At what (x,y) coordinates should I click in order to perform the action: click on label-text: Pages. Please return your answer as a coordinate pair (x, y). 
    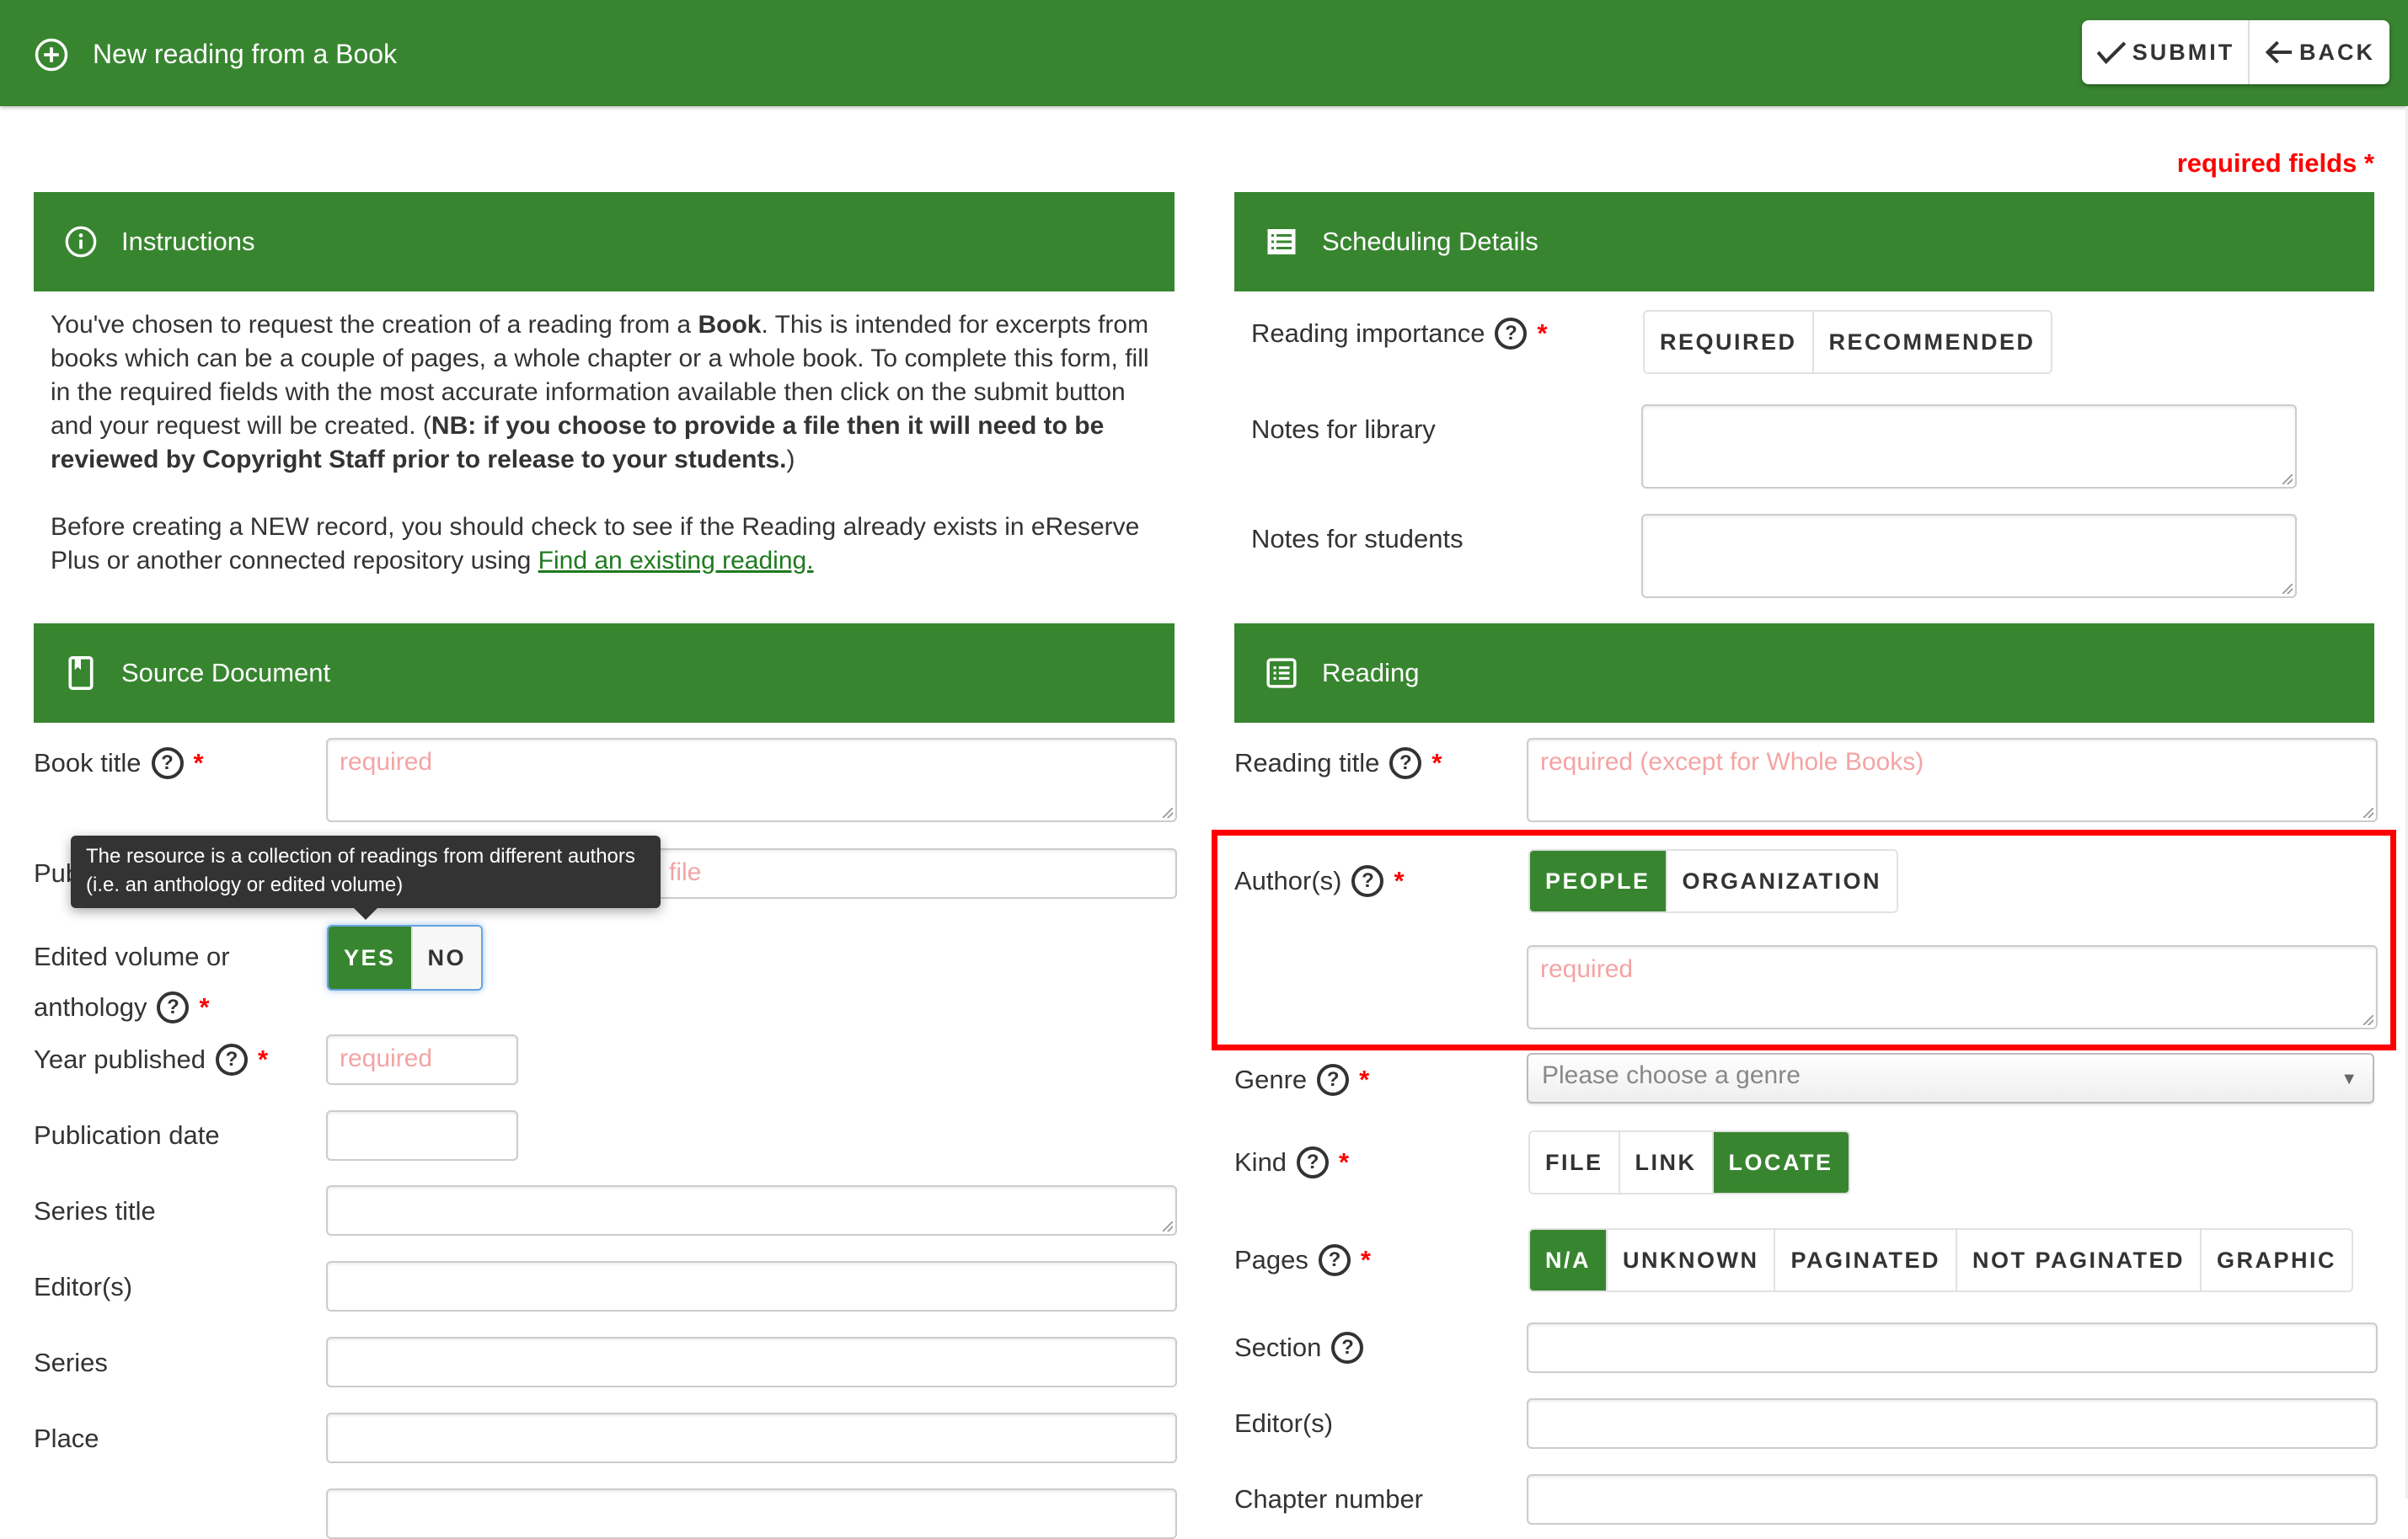
    Looking at the image, I should click on (1271, 1259).